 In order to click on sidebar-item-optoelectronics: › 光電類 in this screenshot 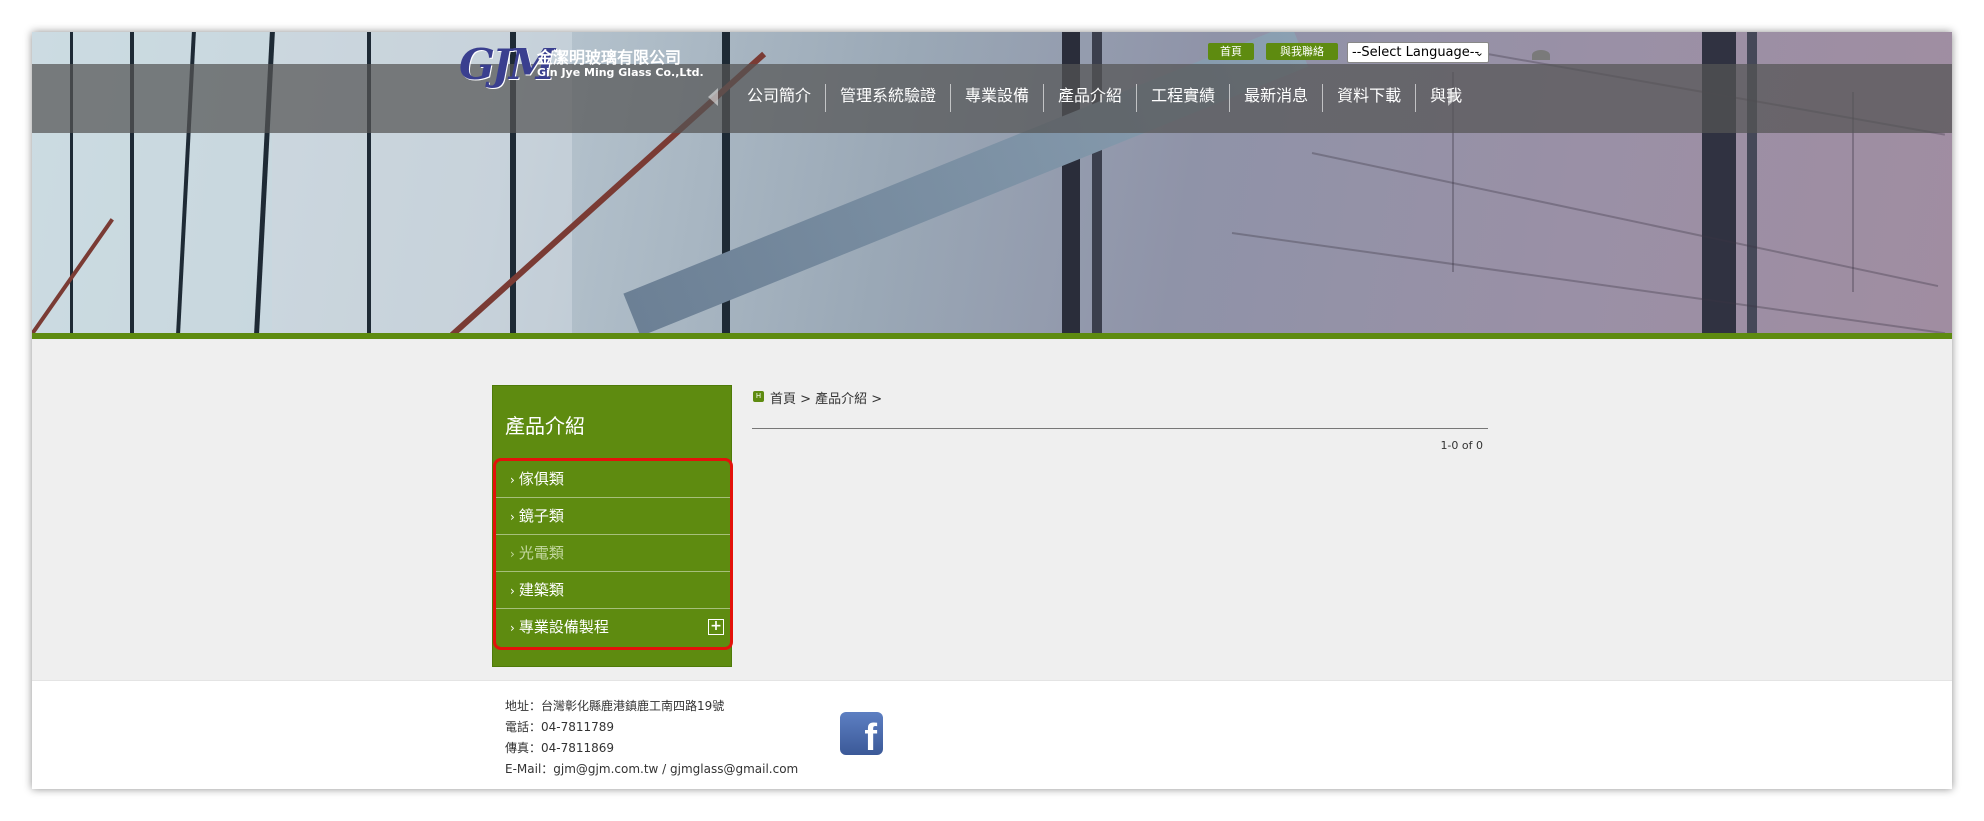, I will do `click(613, 553)`.